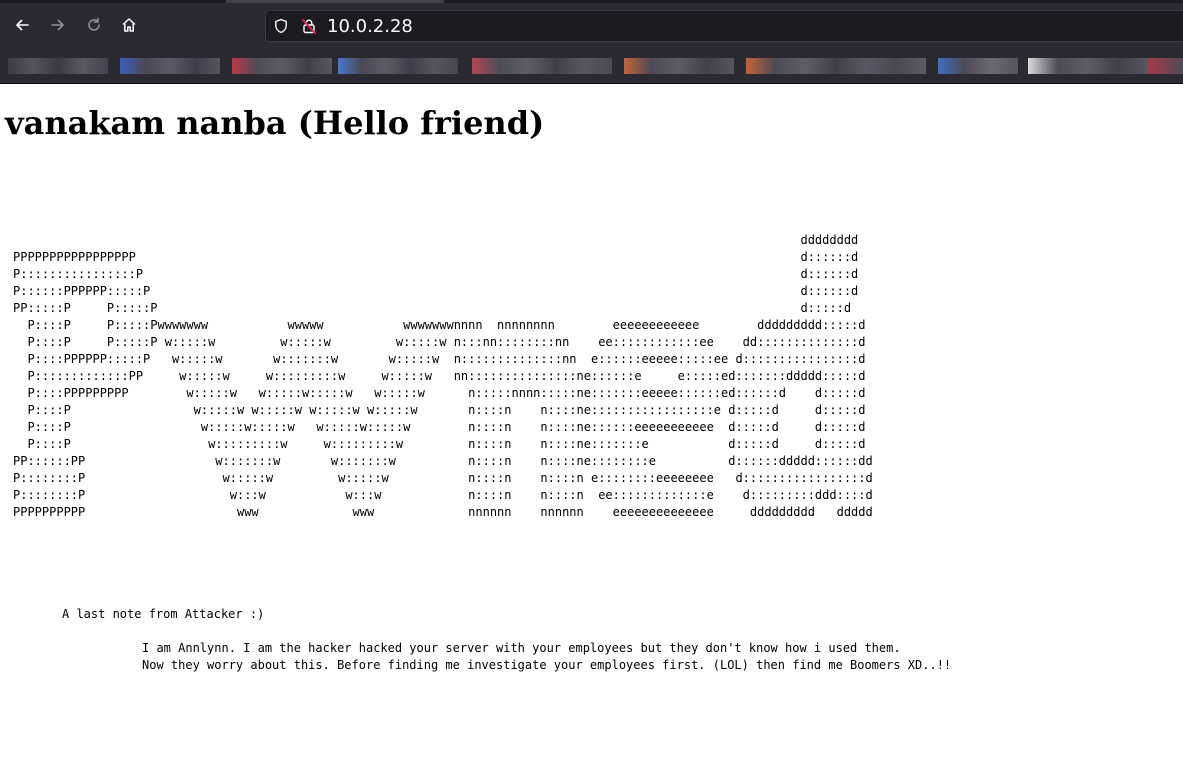 The width and height of the screenshot is (1183, 782). I want to click on navigation-toolbar: 10.0.2.28, so click(591, 25).